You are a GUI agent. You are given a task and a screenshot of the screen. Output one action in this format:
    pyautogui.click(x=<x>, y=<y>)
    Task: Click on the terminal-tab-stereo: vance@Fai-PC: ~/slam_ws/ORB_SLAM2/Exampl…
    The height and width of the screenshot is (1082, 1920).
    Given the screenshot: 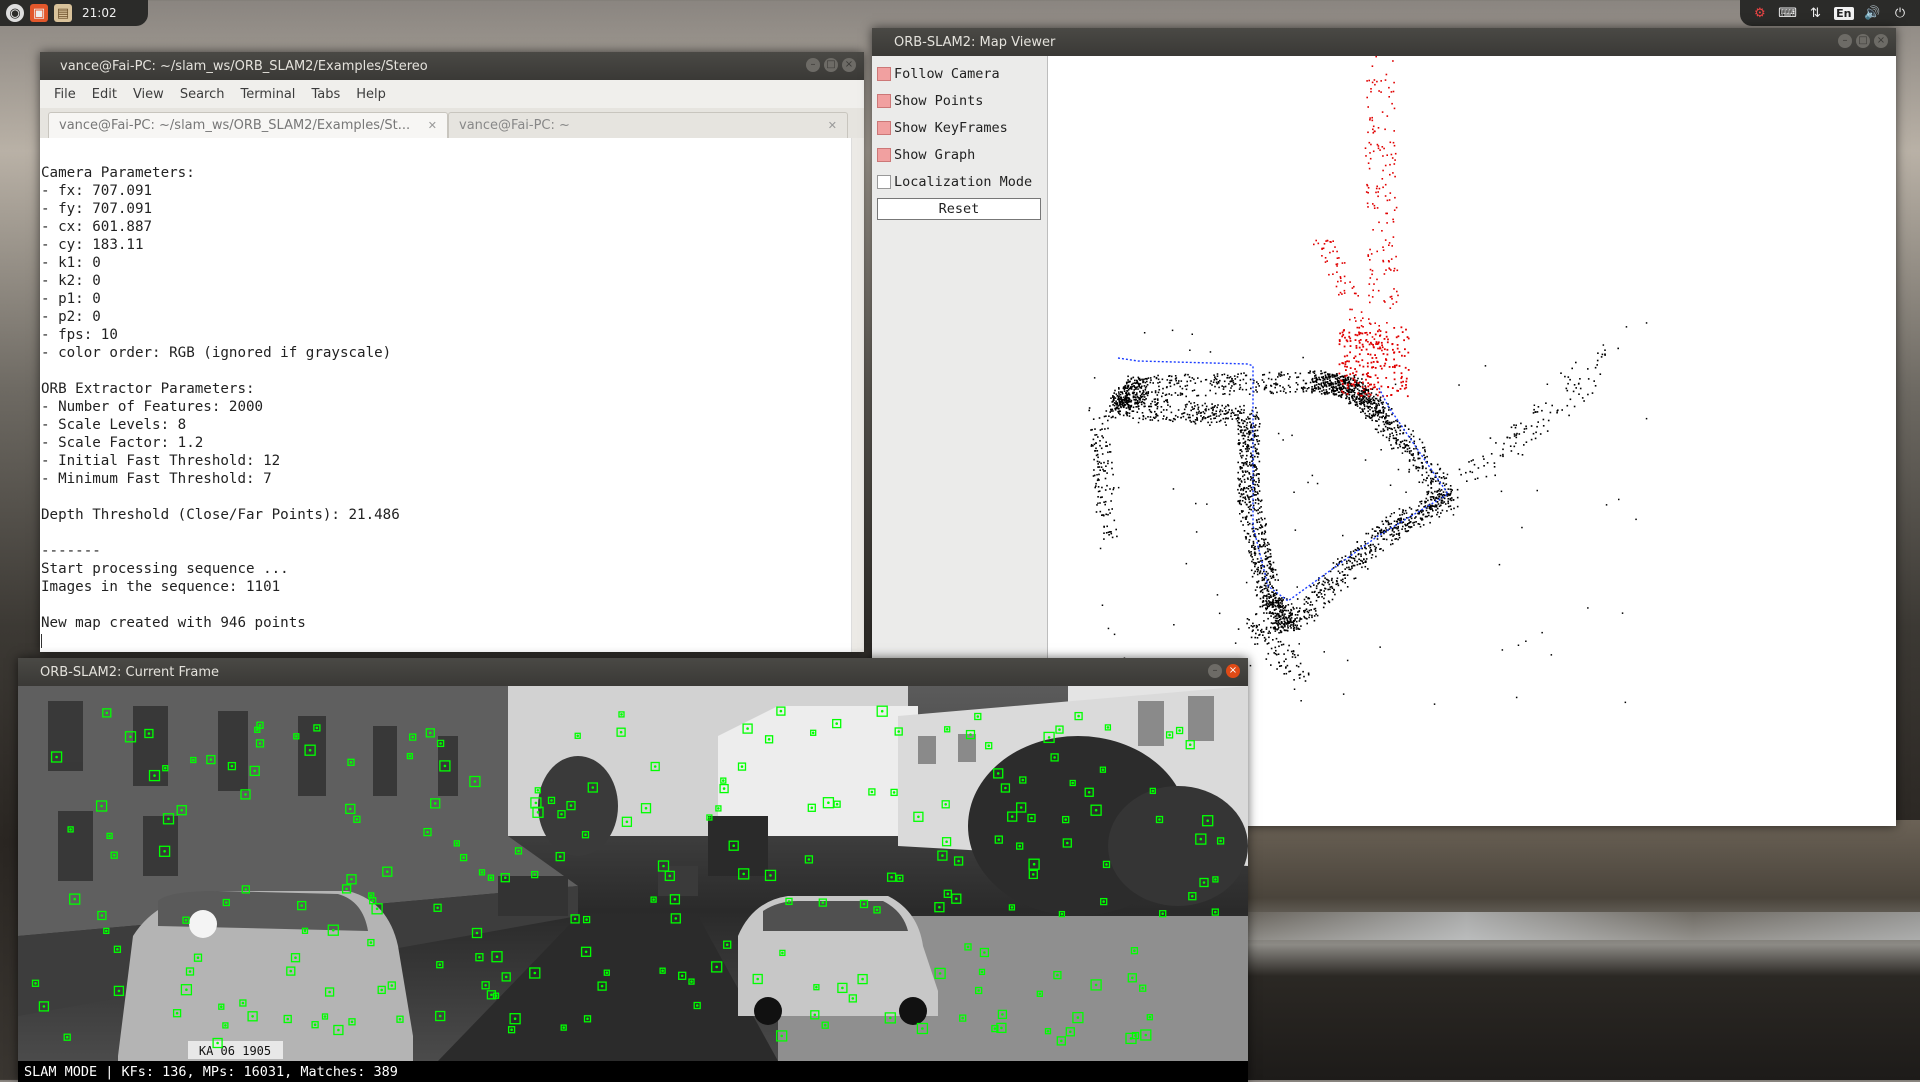 What is the action you would take?
    pyautogui.click(x=248, y=125)
    